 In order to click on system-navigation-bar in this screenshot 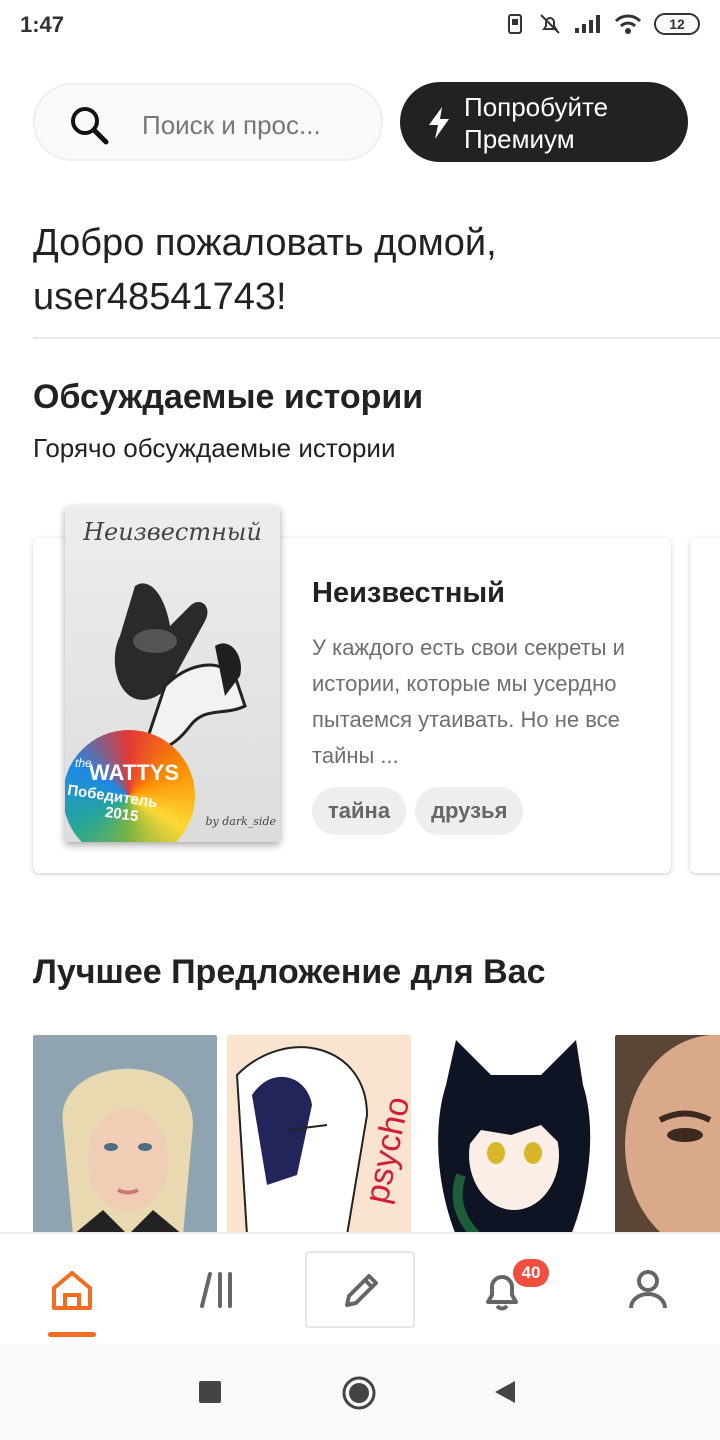, I will do `click(360, 1392)`.